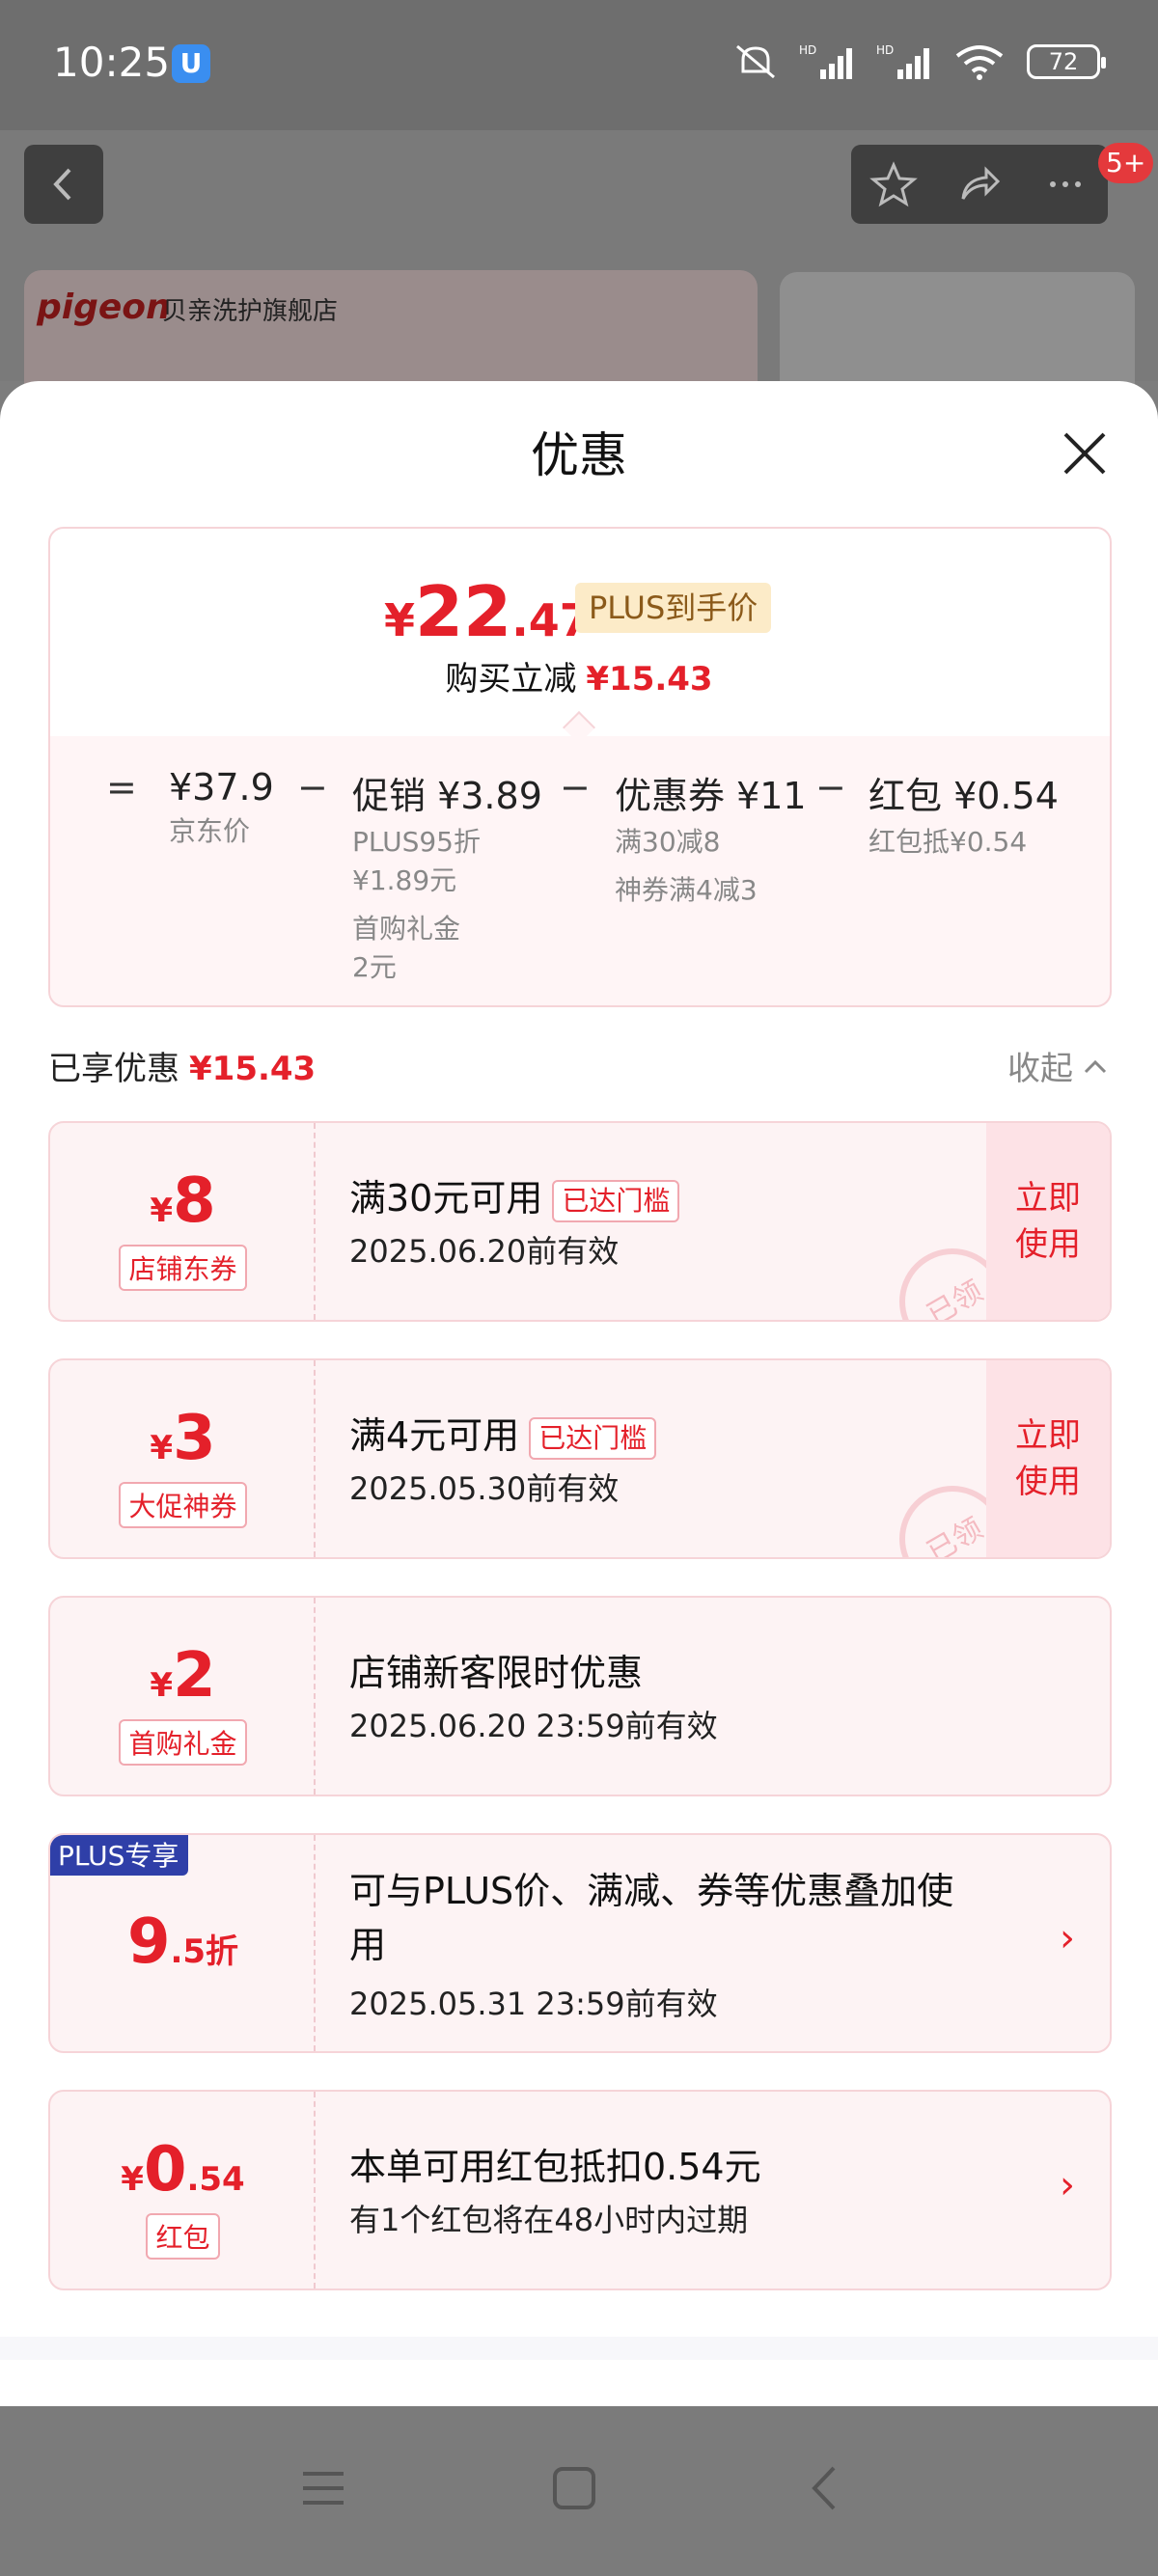 Image resolution: width=1158 pixels, height=2576 pixels. Describe the element at coordinates (183, 1268) in the screenshot. I see `coupon-type-label: 店铺东券` at that location.